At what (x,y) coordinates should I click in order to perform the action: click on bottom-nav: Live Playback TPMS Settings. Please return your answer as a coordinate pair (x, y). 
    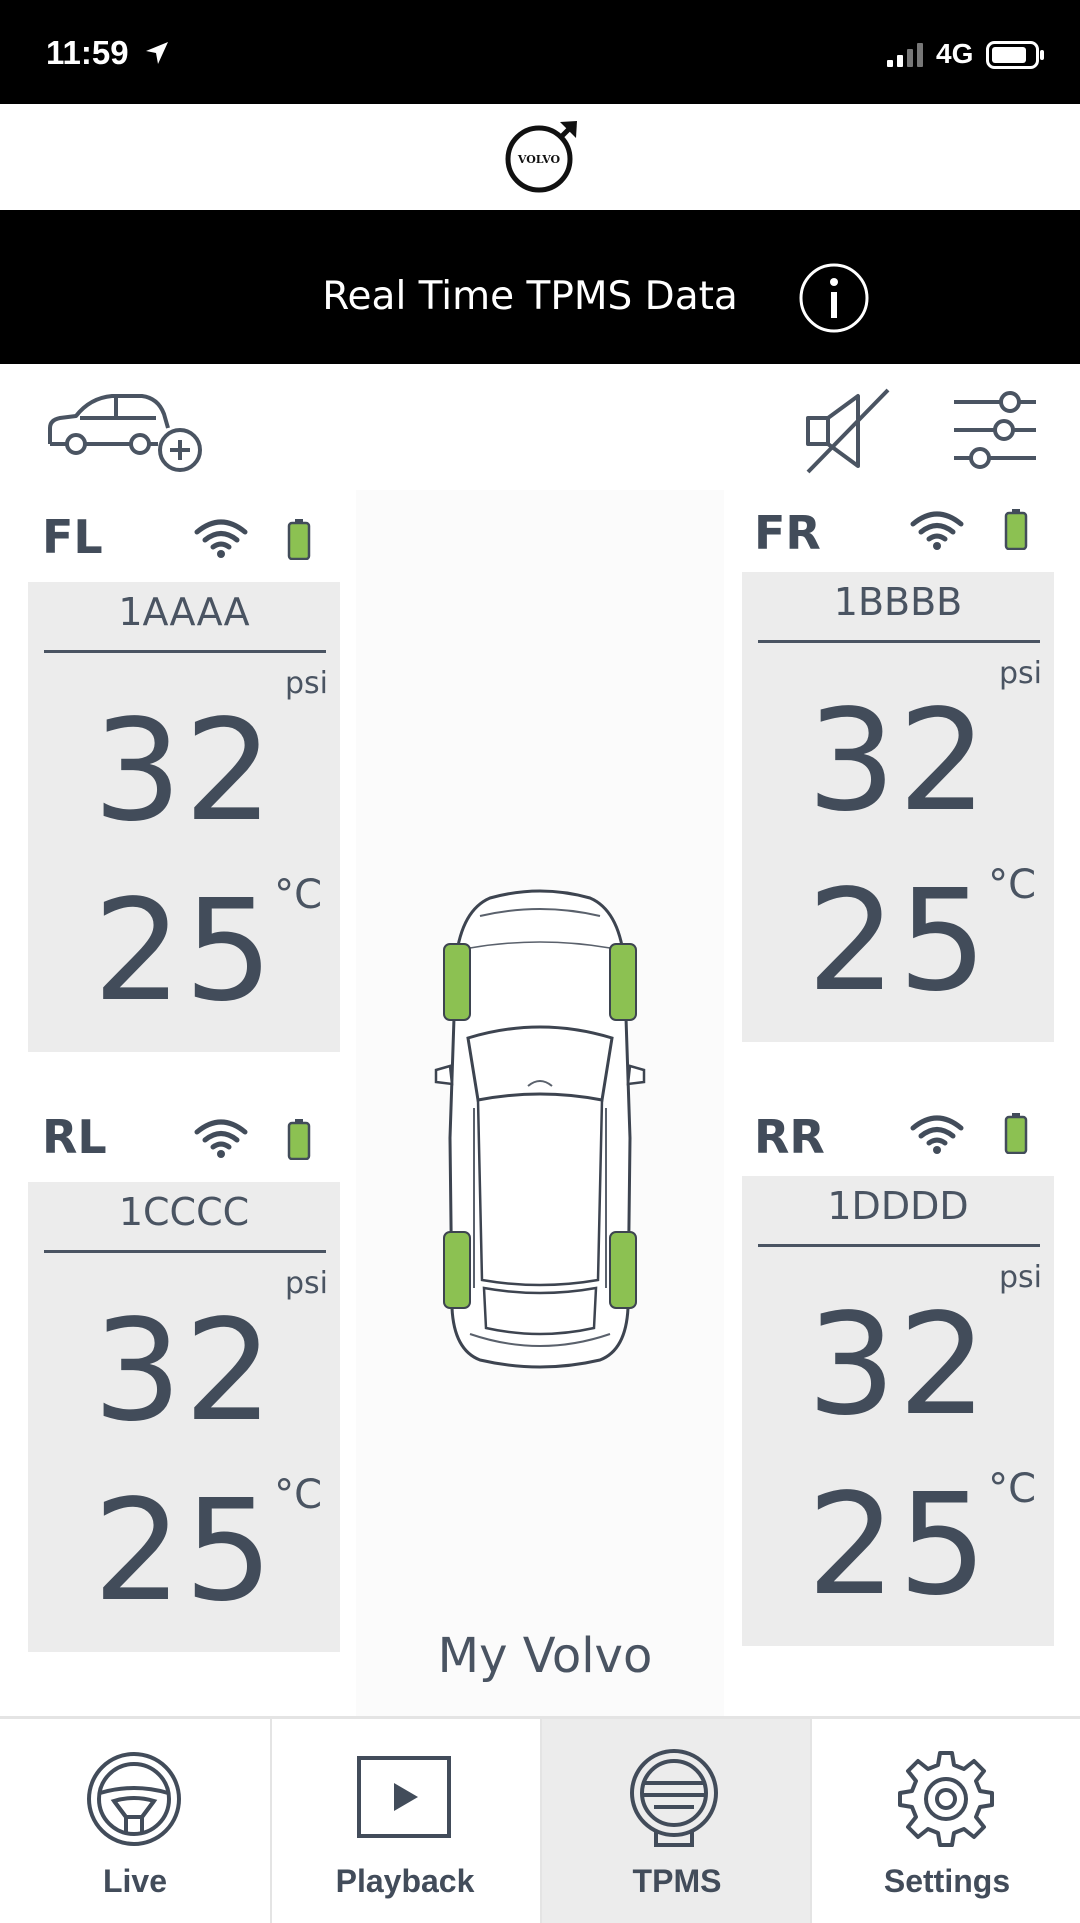
    Looking at the image, I should click on (540, 1819).